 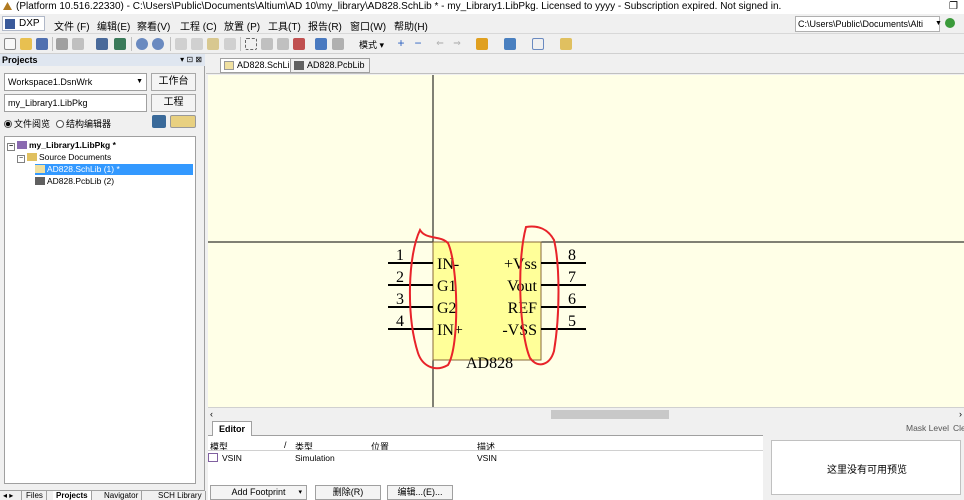 What do you see at coordinates (938, 23) in the screenshot?
I see `path-dropdown-icon: ▼` at bounding box center [938, 23].